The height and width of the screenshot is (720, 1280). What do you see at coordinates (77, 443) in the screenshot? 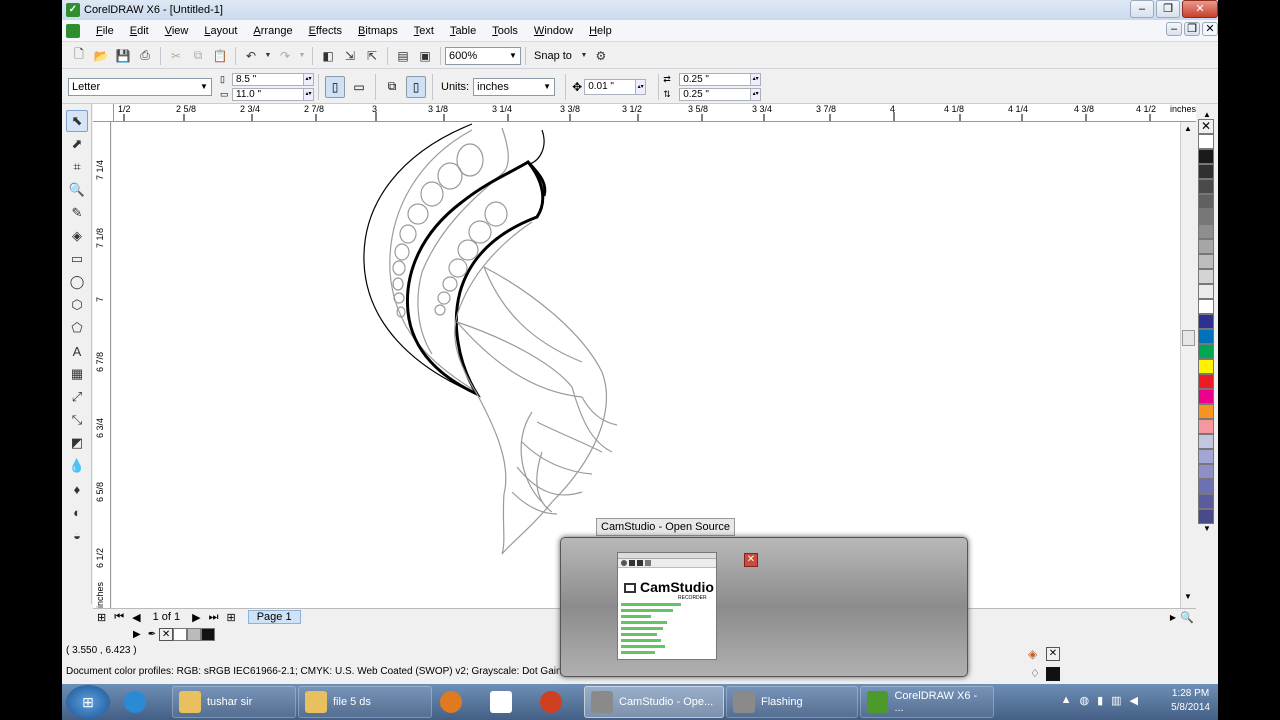
I see `blend-tool-icon: ◩` at bounding box center [77, 443].